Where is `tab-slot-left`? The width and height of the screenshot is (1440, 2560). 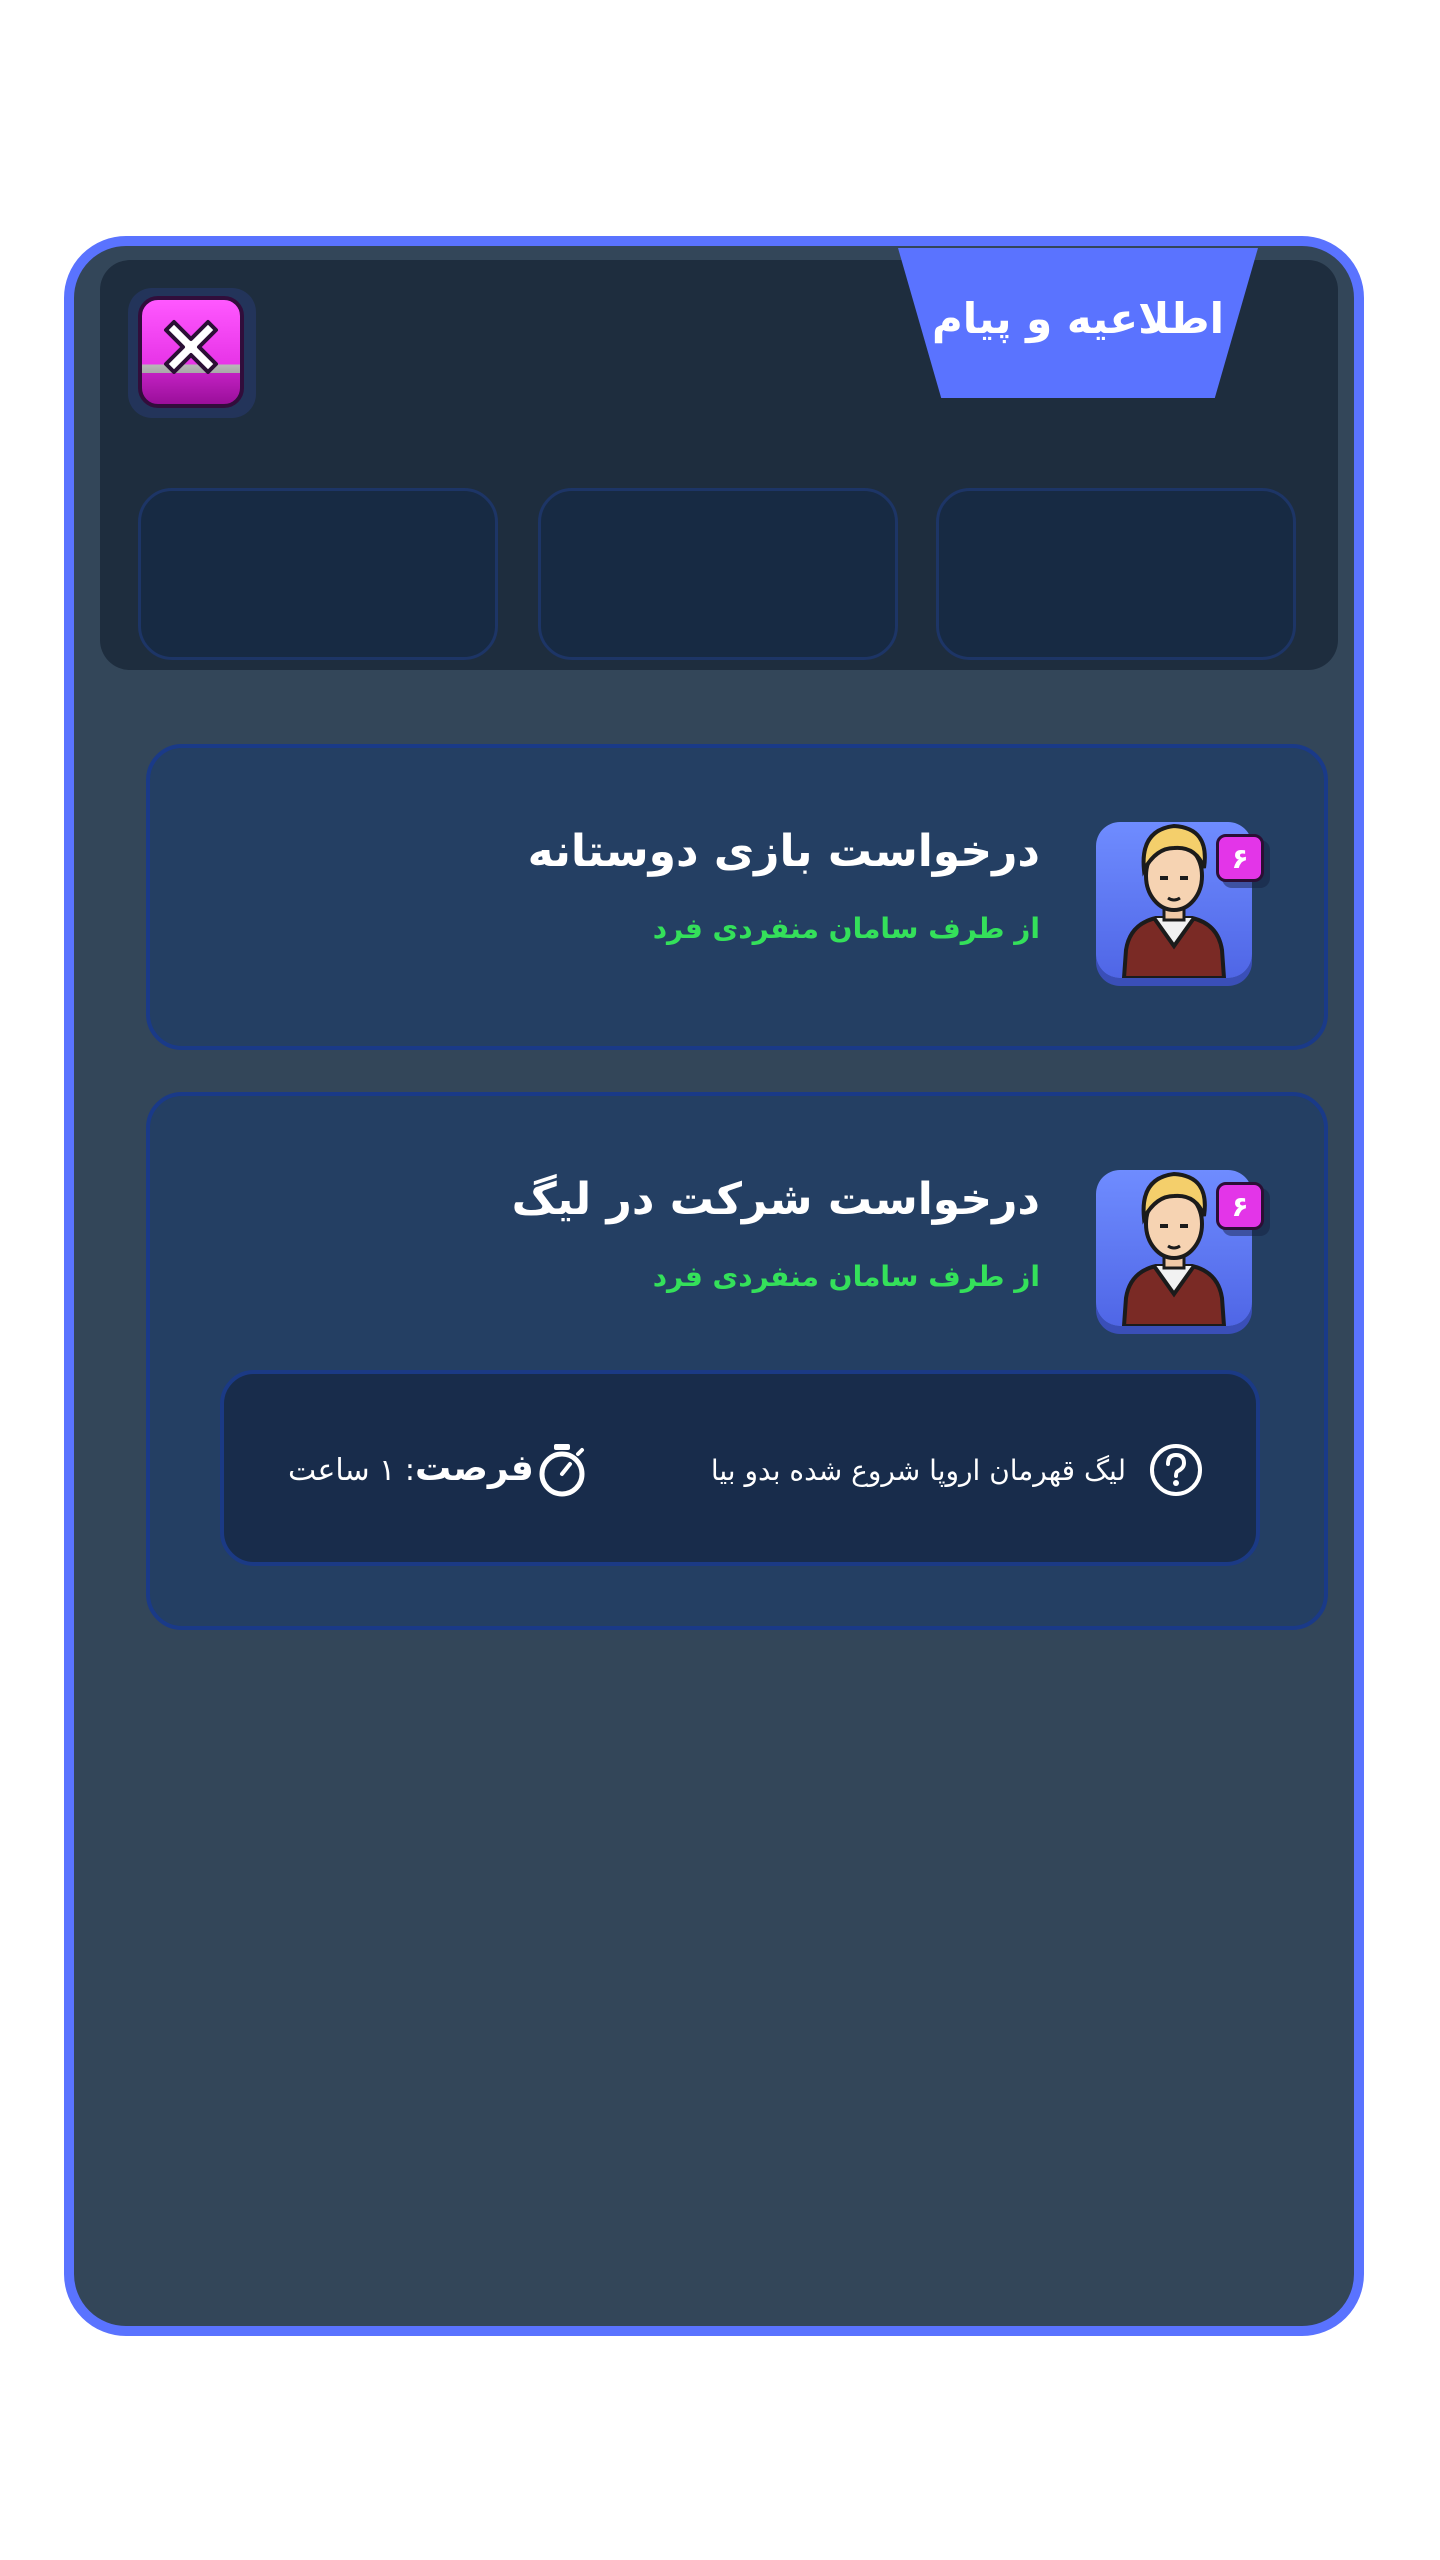 tab-slot-left is located at coordinates (318, 574).